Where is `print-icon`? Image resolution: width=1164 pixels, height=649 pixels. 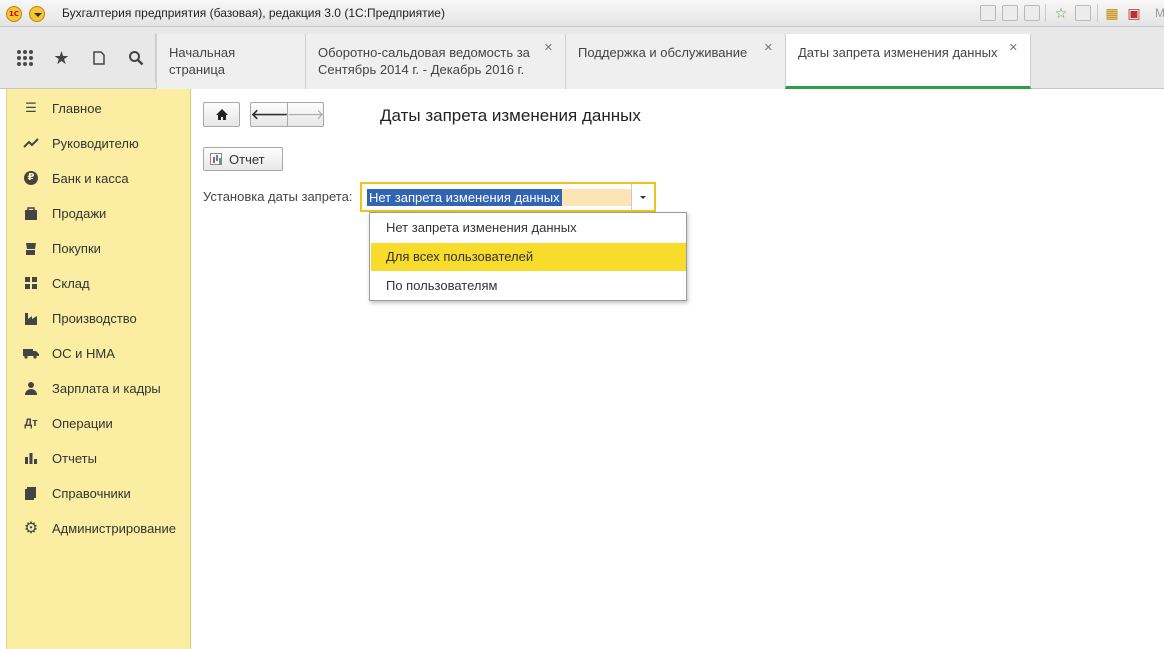 print-icon is located at coordinates (1010, 13).